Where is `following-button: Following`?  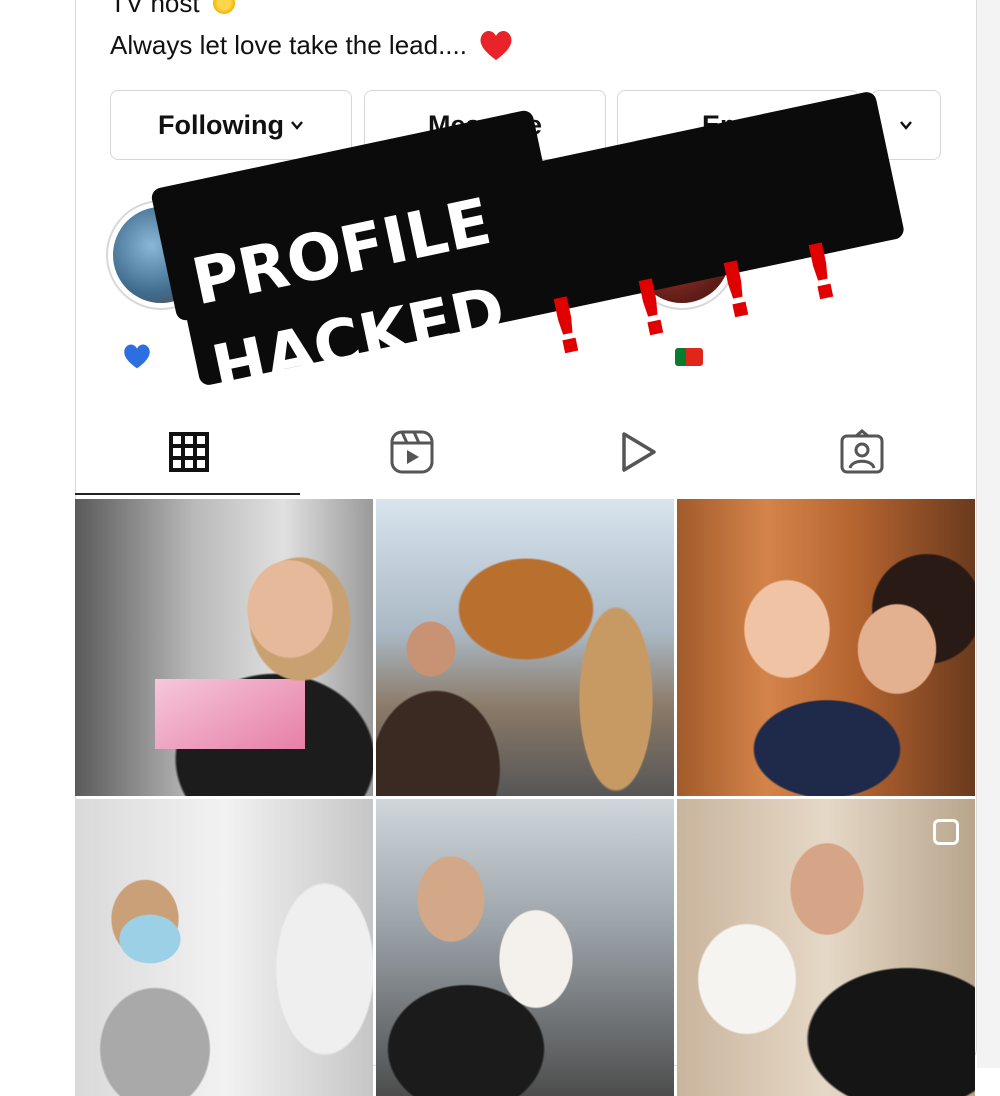 following-button: Following is located at coordinates (231, 125).